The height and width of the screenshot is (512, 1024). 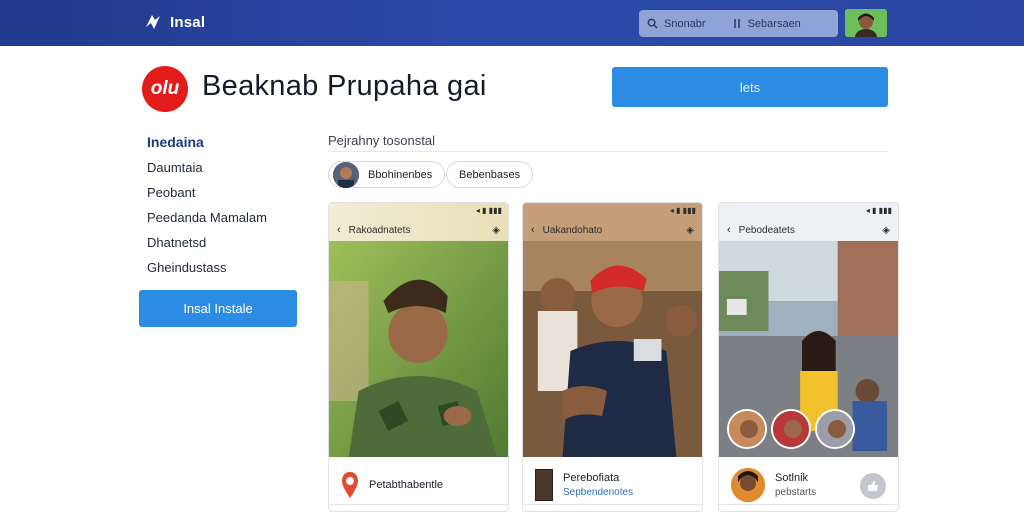 What do you see at coordinates (227, 196) in the screenshot?
I see `sidebar-item-peobant: Peobant` at bounding box center [227, 196].